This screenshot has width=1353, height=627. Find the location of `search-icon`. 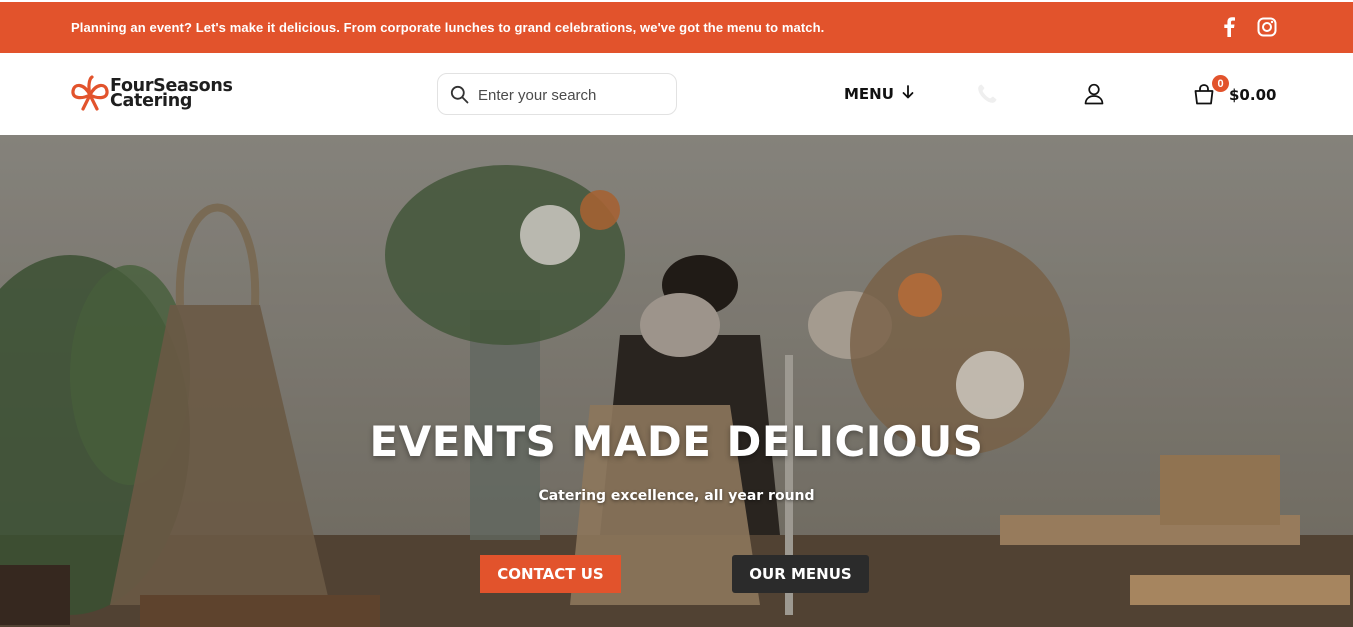

search-icon is located at coordinates (459, 97).